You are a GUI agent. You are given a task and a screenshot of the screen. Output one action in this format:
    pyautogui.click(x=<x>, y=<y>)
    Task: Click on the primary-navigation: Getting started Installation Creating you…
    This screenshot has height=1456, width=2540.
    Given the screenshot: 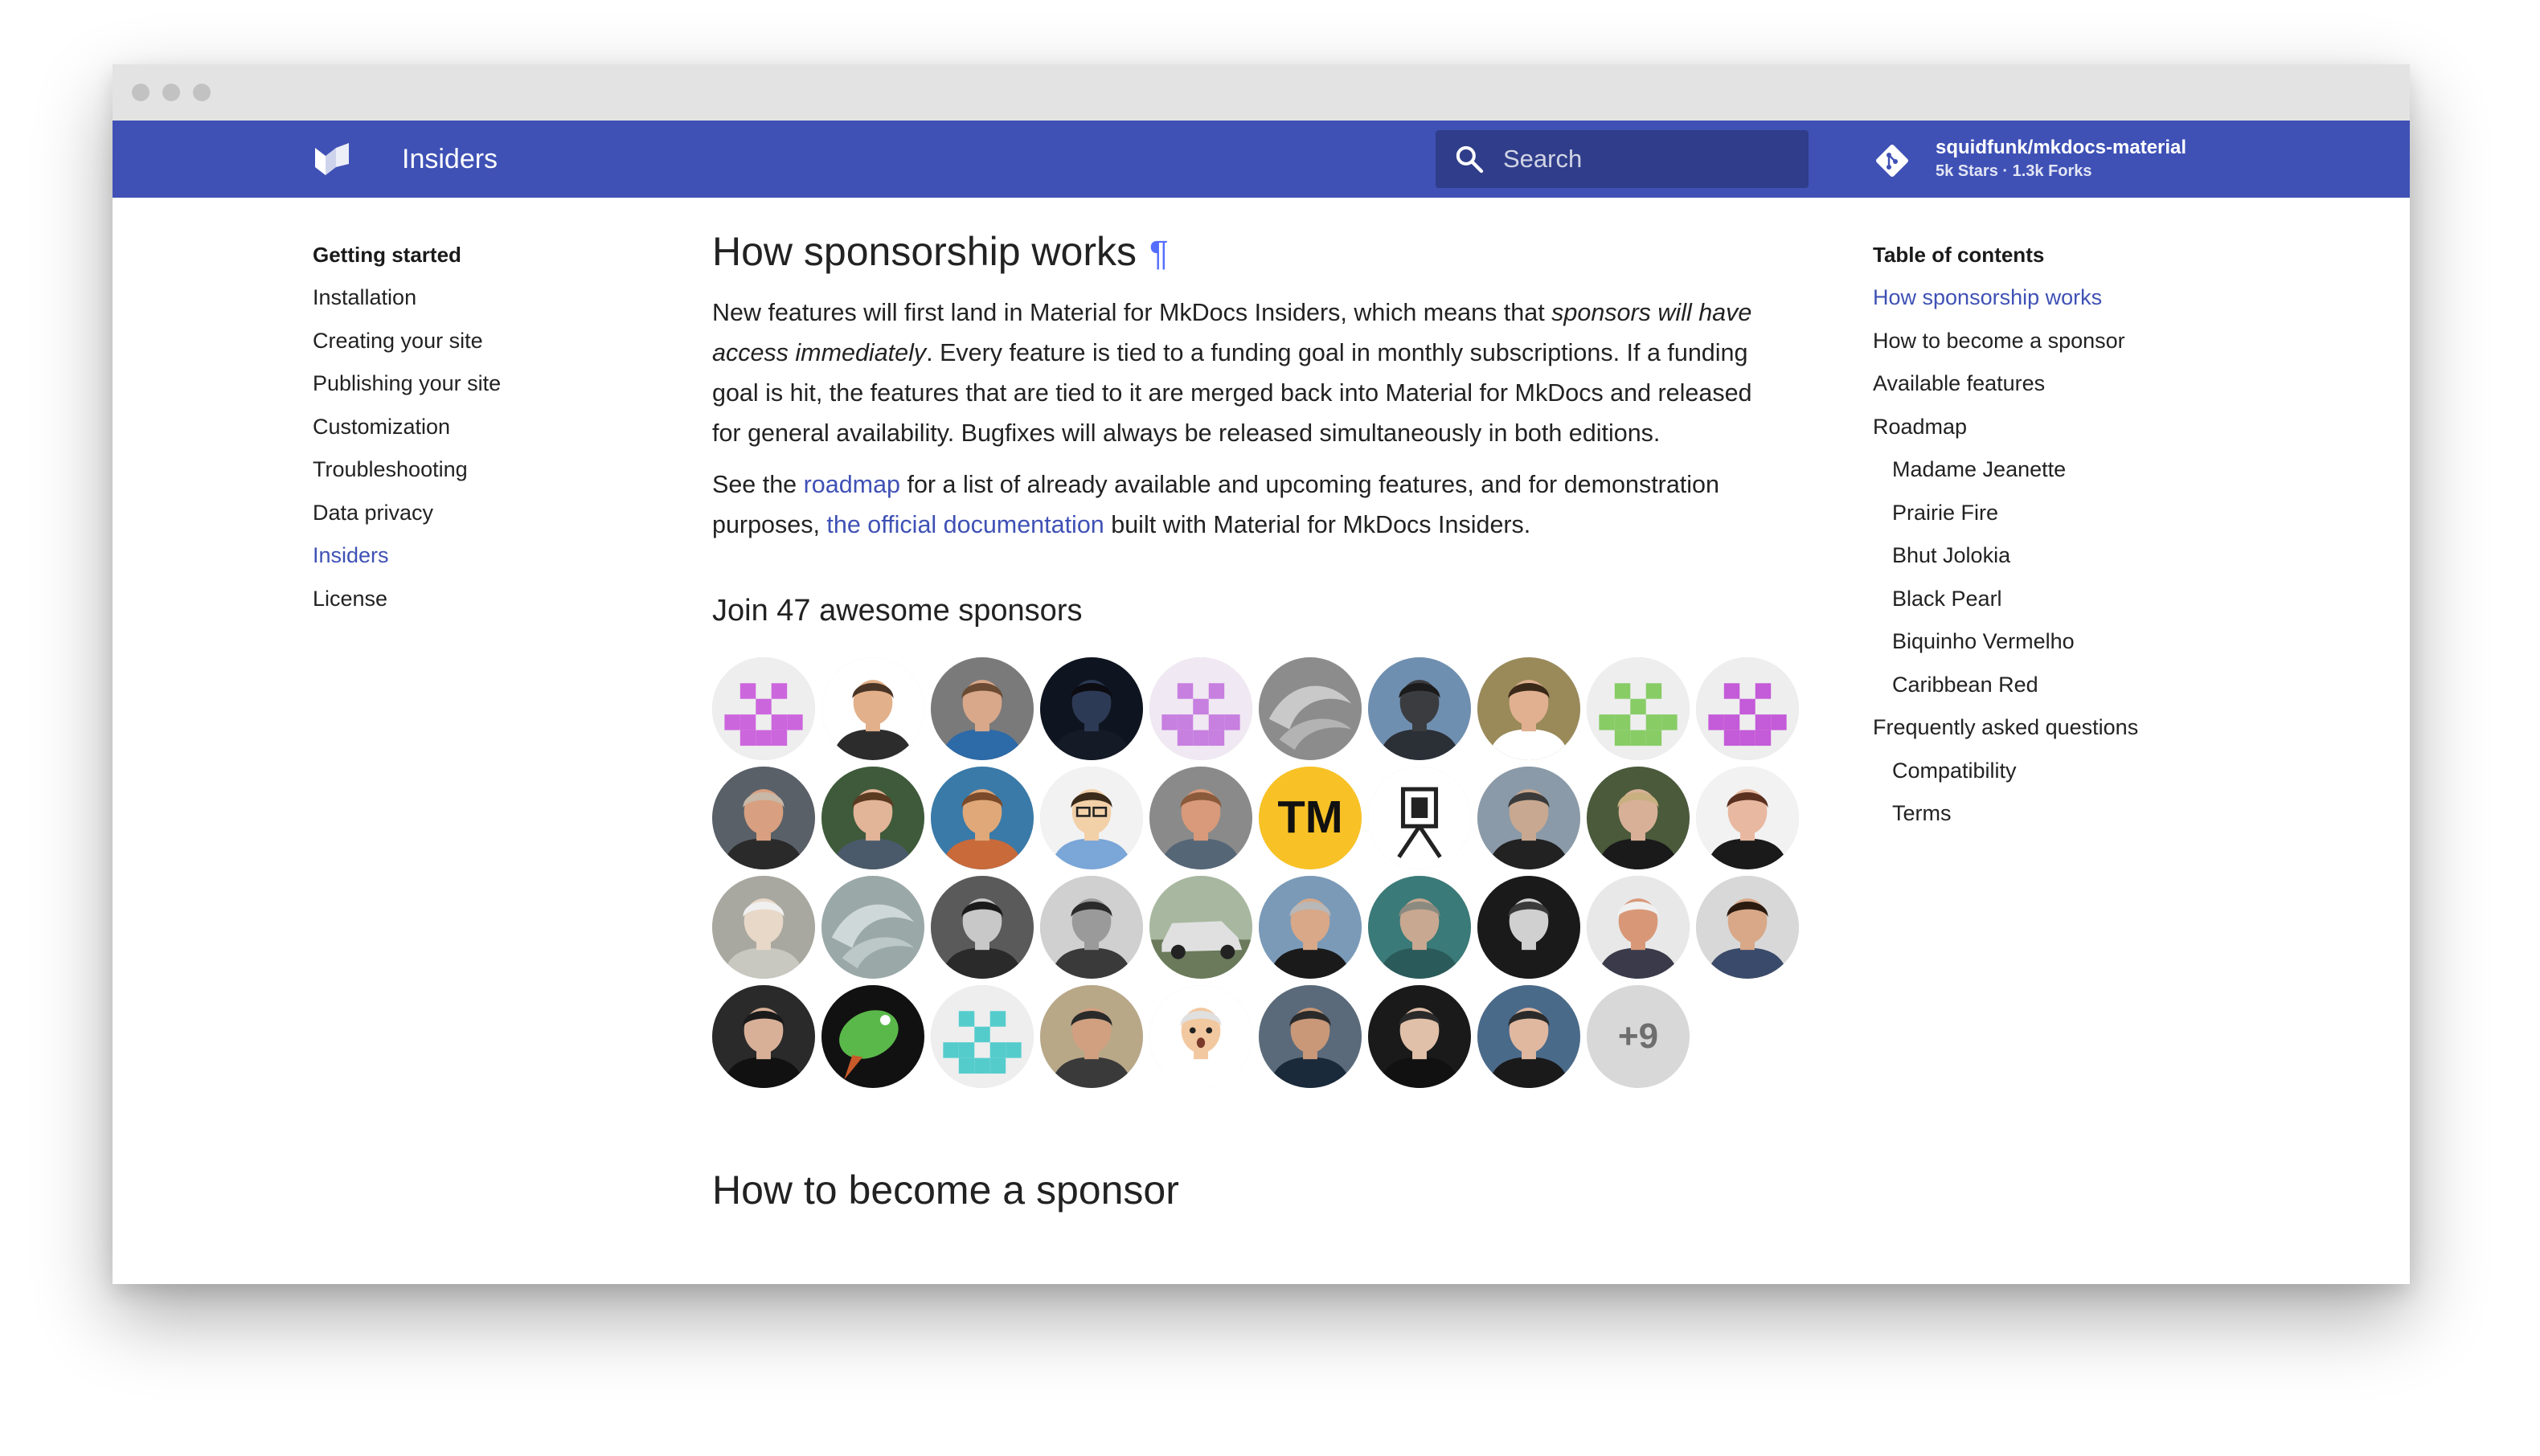 What is the action you would take?
    pyautogui.click(x=481, y=426)
    